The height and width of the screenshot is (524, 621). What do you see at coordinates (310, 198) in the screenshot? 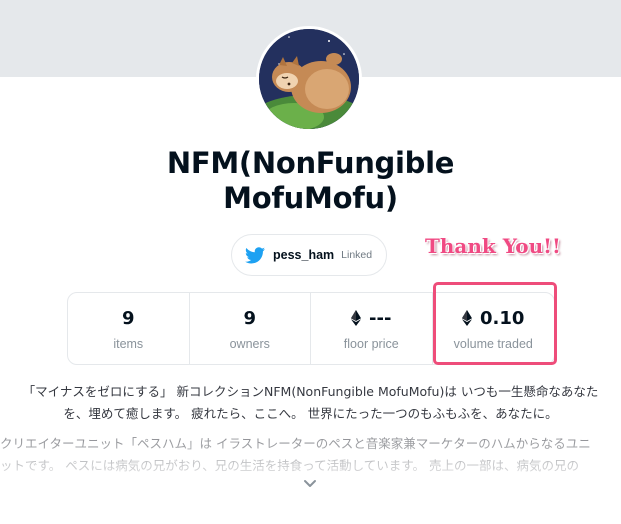
I see `collection-title-line2: MofuMofu)` at bounding box center [310, 198].